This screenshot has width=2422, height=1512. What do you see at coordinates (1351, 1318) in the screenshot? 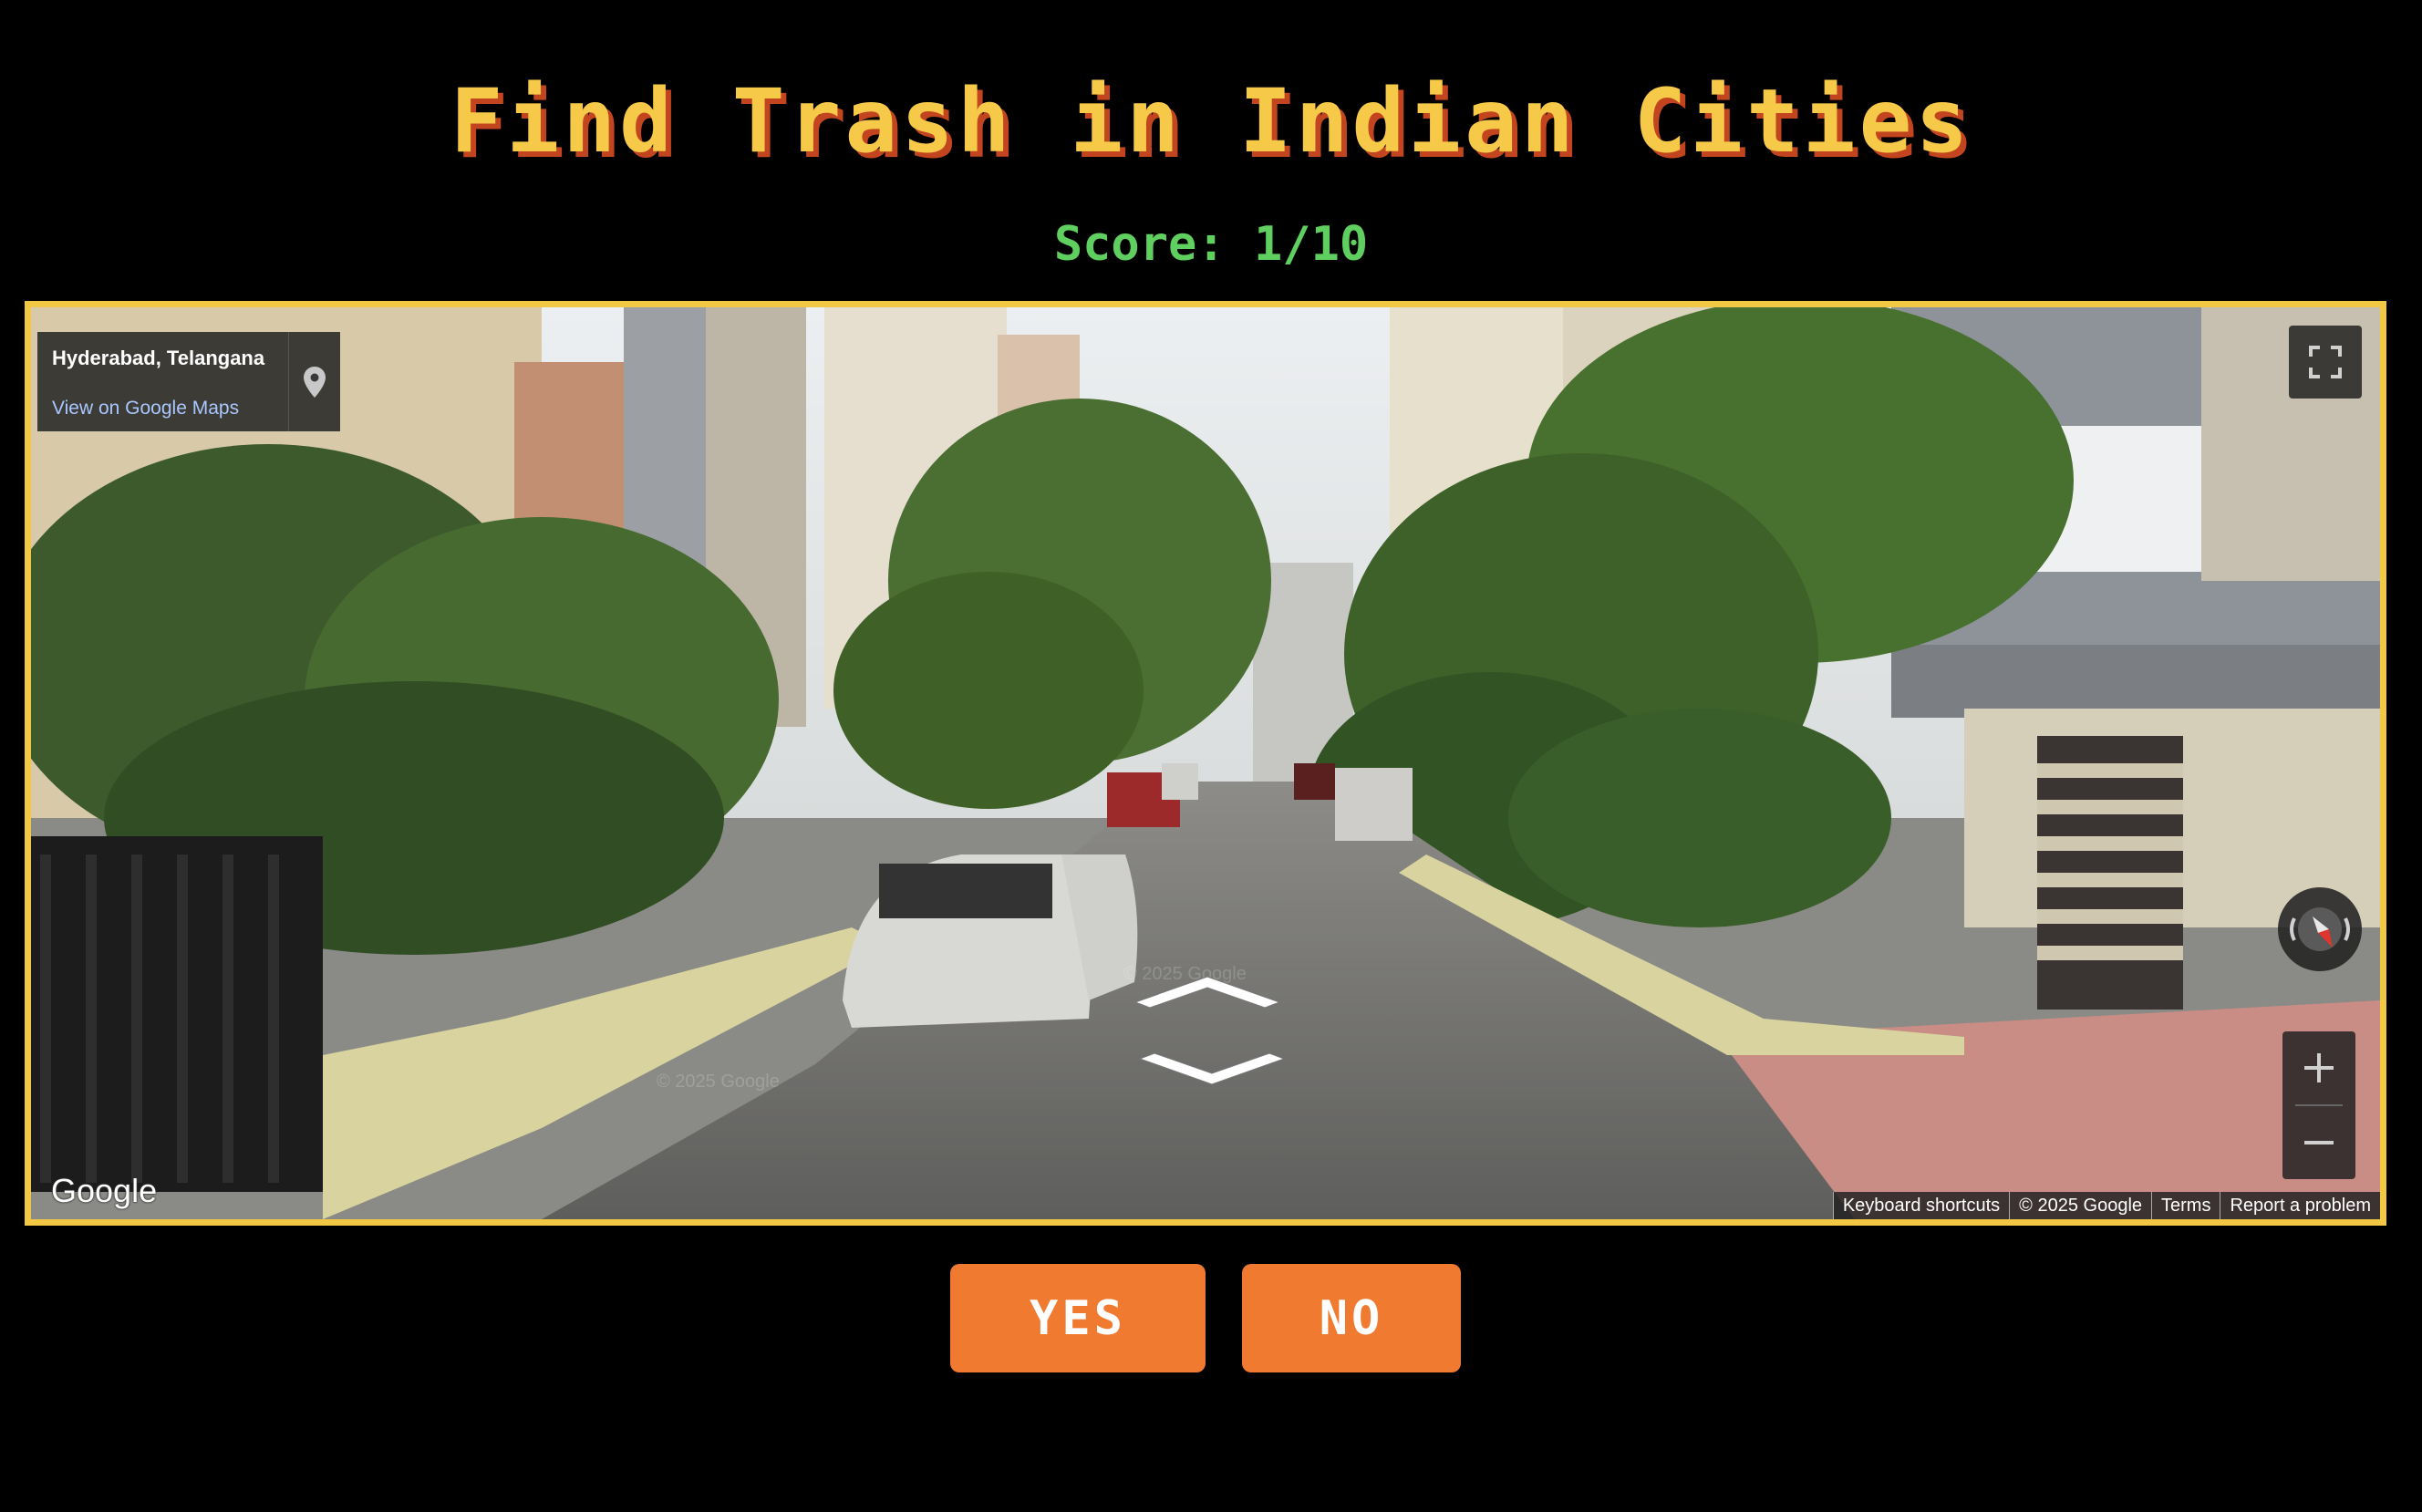
I see `no-button: NO` at bounding box center [1351, 1318].